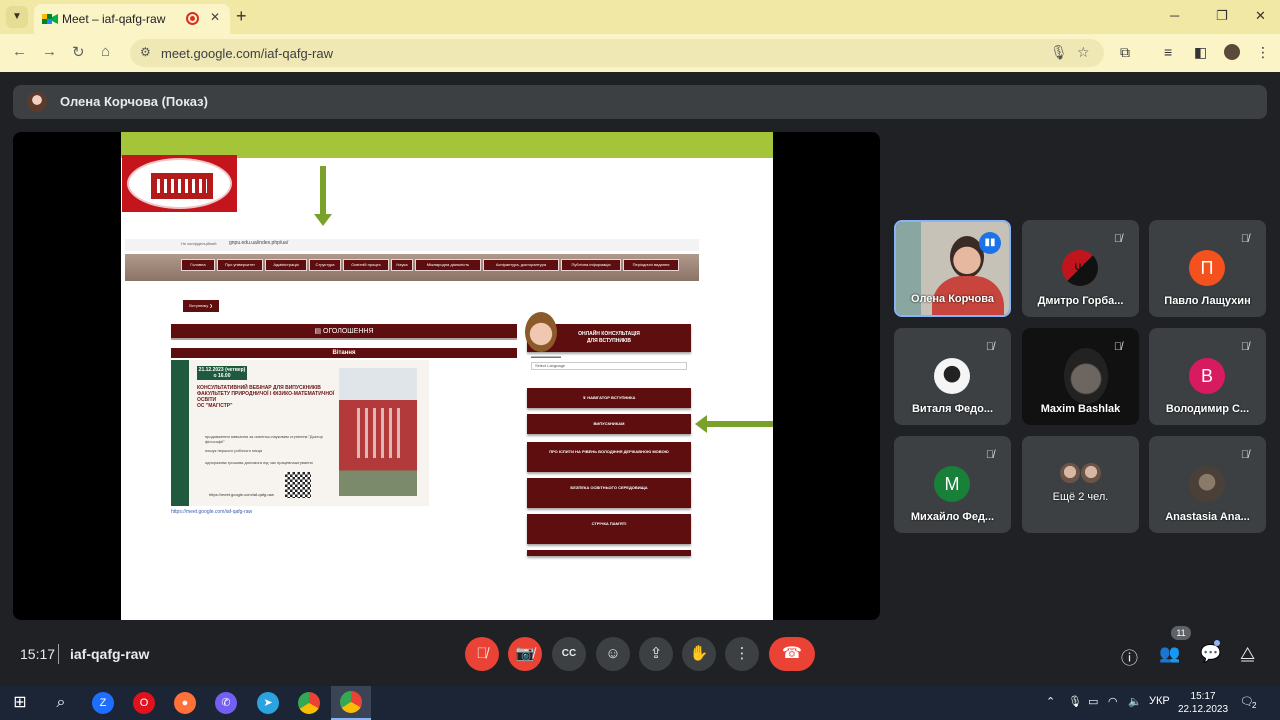  I want to click on slide-news-header: ▤ ОГОЛОШЕННЯ, so click(344, 332).